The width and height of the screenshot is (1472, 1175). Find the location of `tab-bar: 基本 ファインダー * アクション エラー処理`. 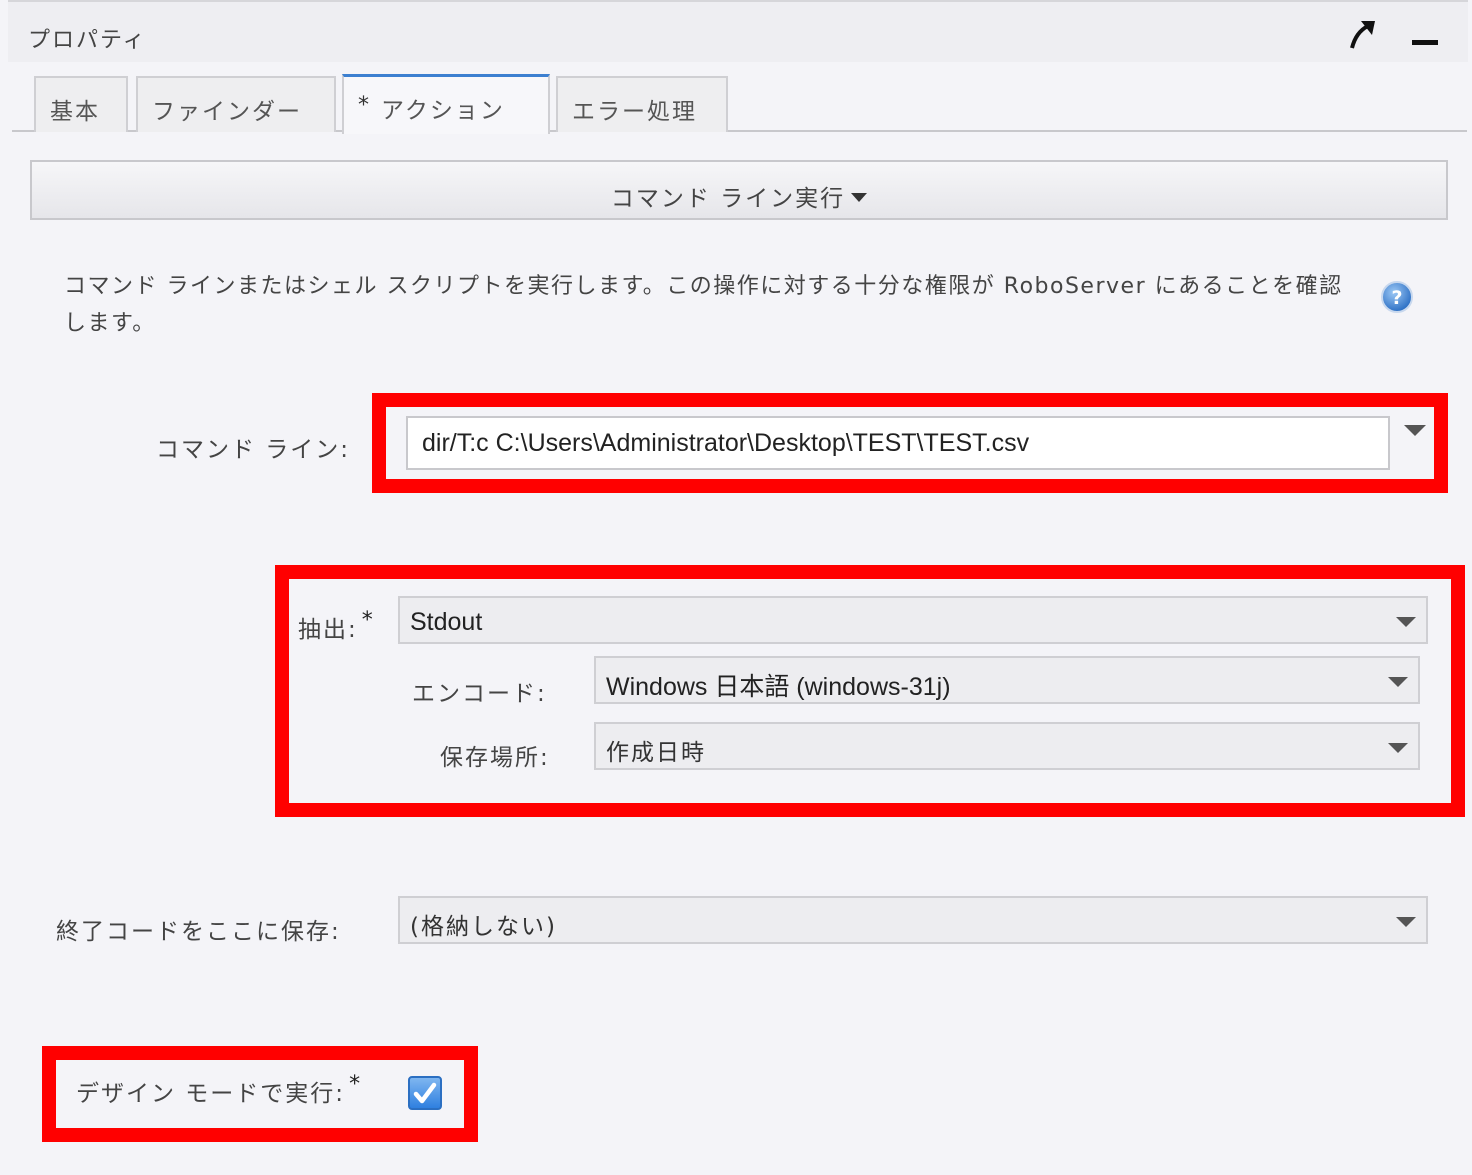

tab-bar: 基本 ファインダー * アクション エラー処理 is located at coordinates (739, 103).